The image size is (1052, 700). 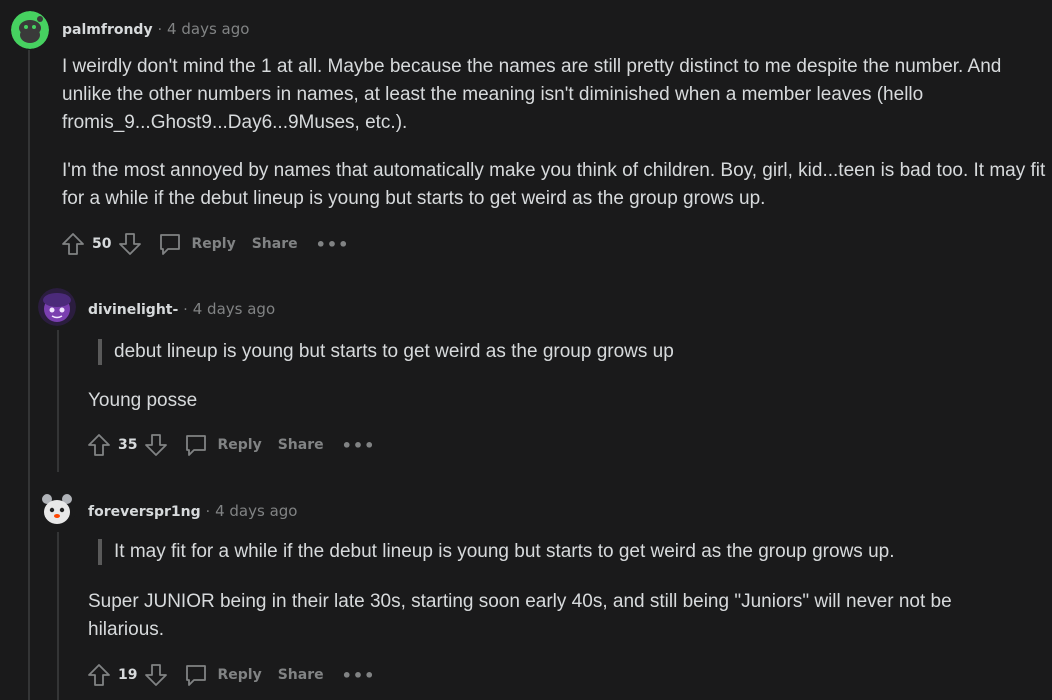 I want to click on comment-actions: 35 Reply Share •••, so click(x=230, y=445).